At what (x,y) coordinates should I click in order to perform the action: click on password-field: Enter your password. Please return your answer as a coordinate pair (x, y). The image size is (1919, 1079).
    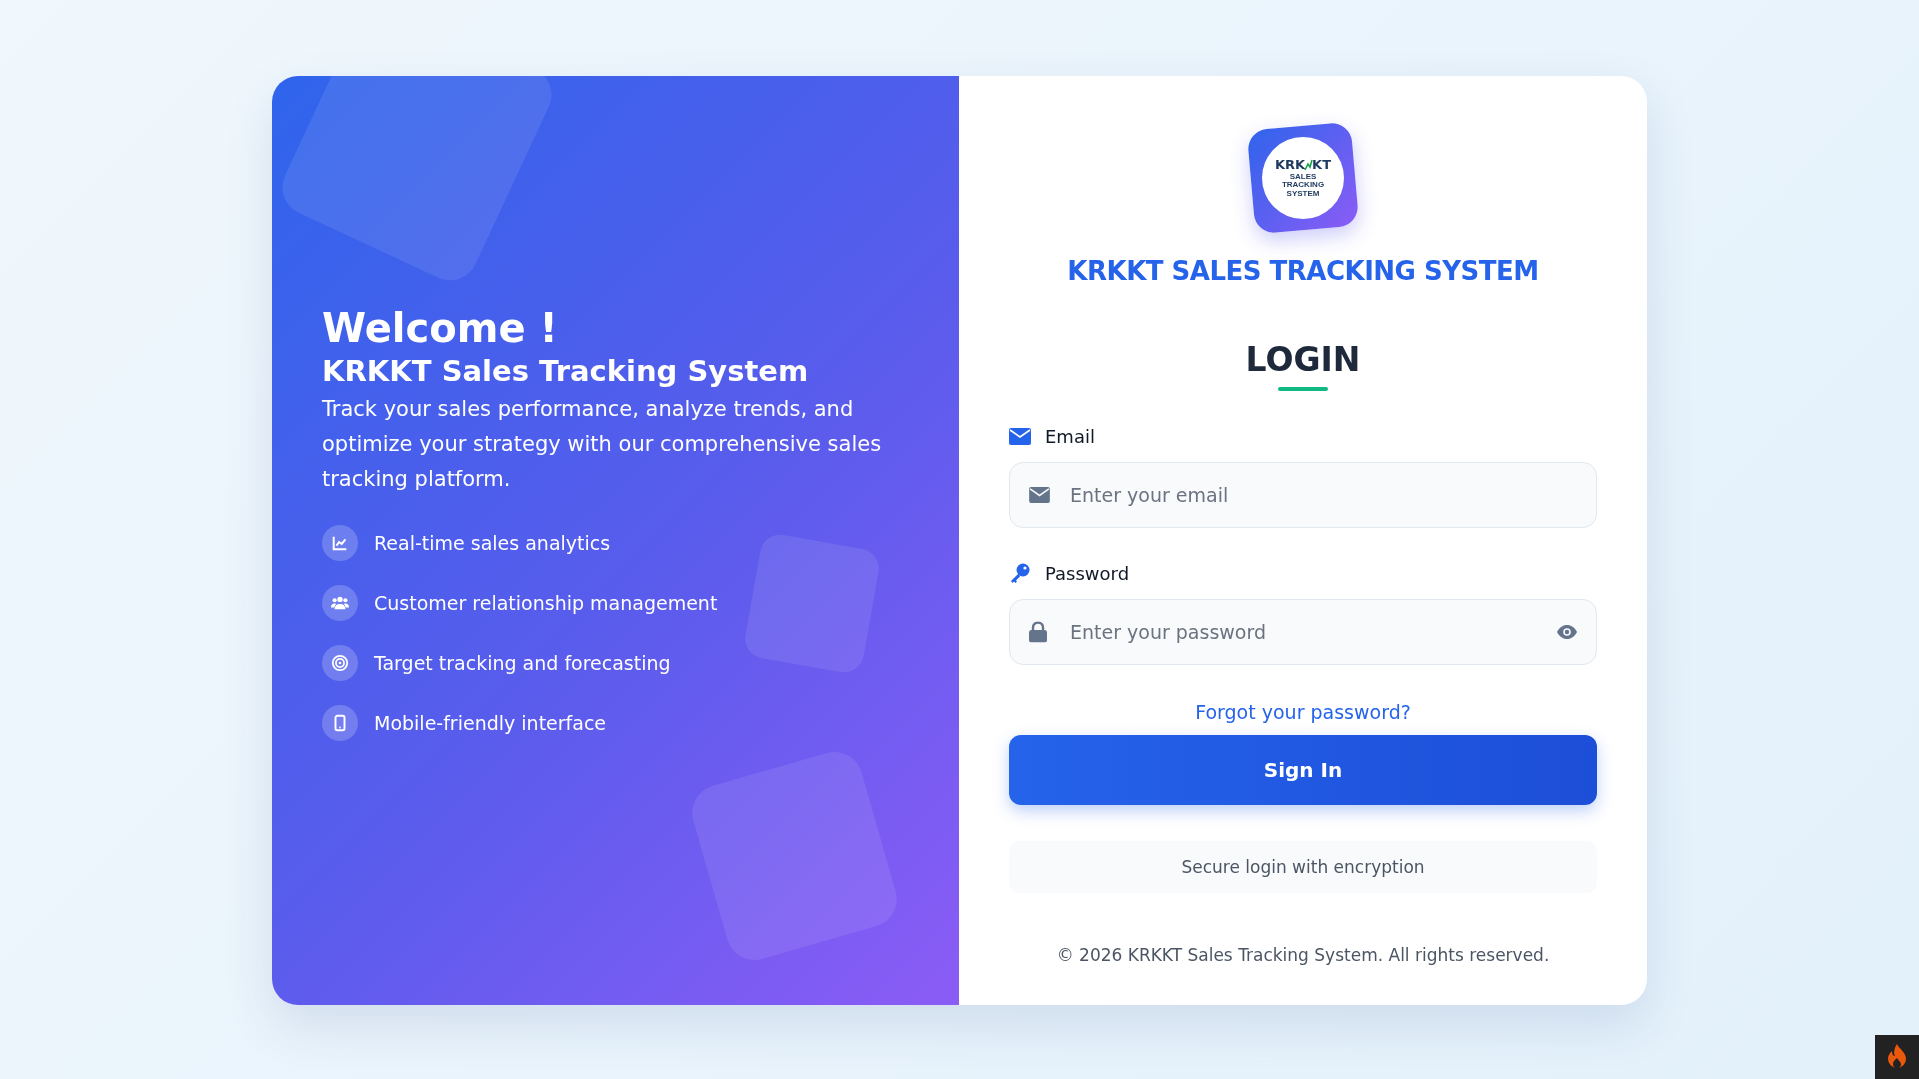
    Looking at the image, I should click on (1303, 632).